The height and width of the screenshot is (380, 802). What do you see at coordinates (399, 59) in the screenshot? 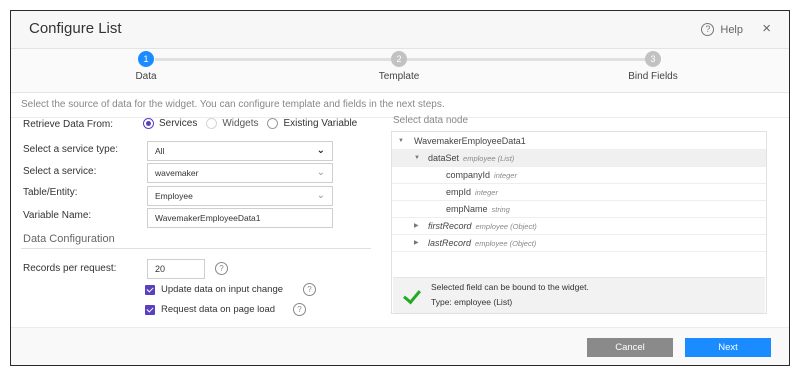
I see `step-number: 2` at bounding box center [399, 59].